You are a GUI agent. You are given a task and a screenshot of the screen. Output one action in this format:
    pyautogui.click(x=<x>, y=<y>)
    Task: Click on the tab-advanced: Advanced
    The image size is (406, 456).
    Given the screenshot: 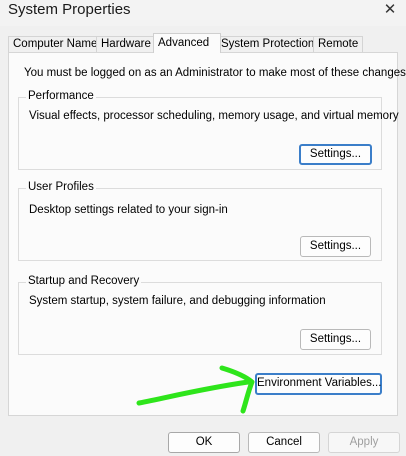 What is the action you would take?
    pyautogui.click(x=187, y=43)
    